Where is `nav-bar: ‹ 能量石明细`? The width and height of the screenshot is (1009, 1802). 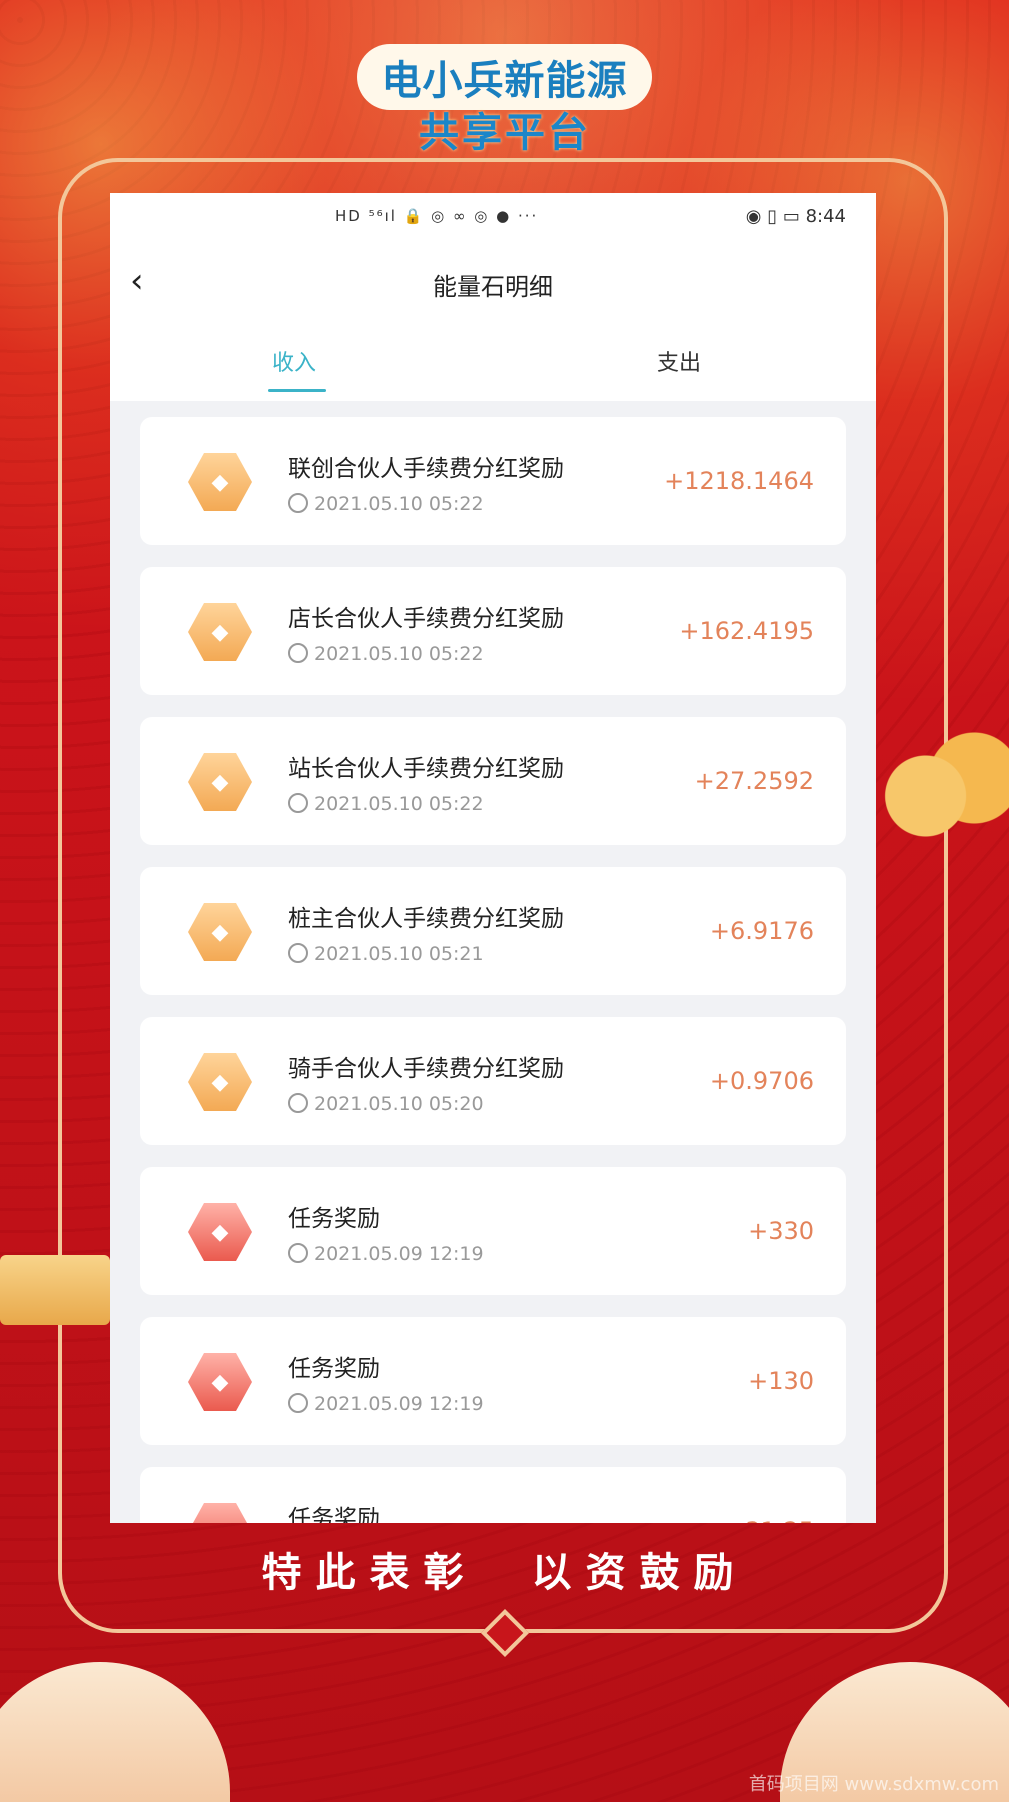 nav-bar: ‹ 能量石明细 is located at coordinates (493, 283).